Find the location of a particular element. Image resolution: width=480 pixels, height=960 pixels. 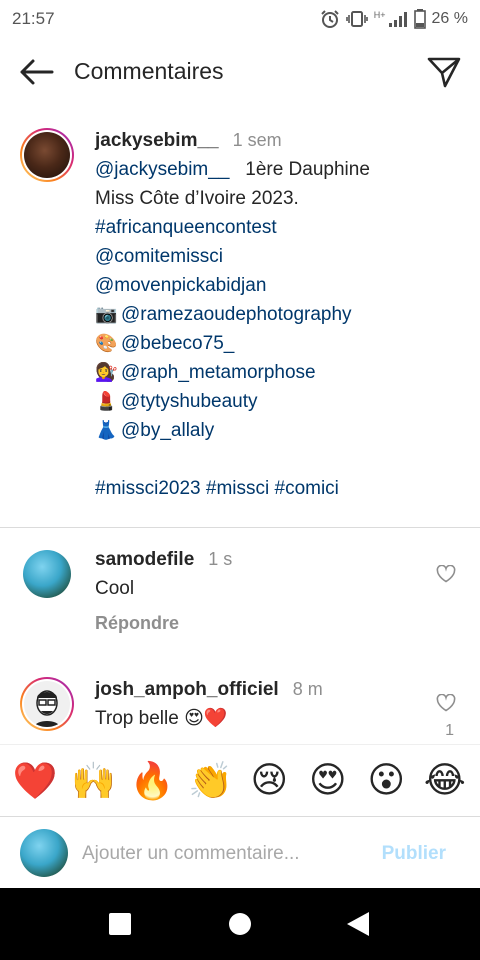

reply-button: Répondre is located at coordinates (137, 623).